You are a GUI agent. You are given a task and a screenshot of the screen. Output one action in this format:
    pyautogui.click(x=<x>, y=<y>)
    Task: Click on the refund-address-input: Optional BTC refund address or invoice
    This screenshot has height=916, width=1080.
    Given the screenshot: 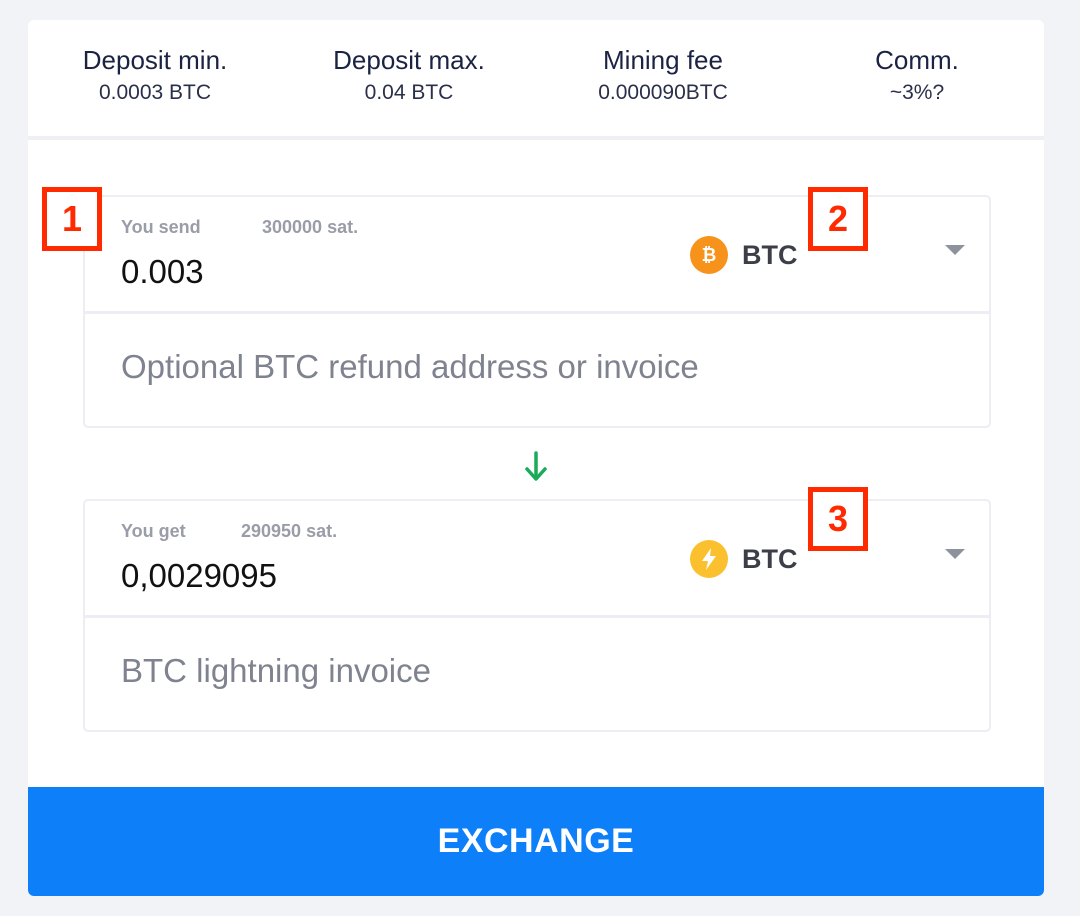 What is the action you would take?
    pyautogui.click(x=410, y=367)
    